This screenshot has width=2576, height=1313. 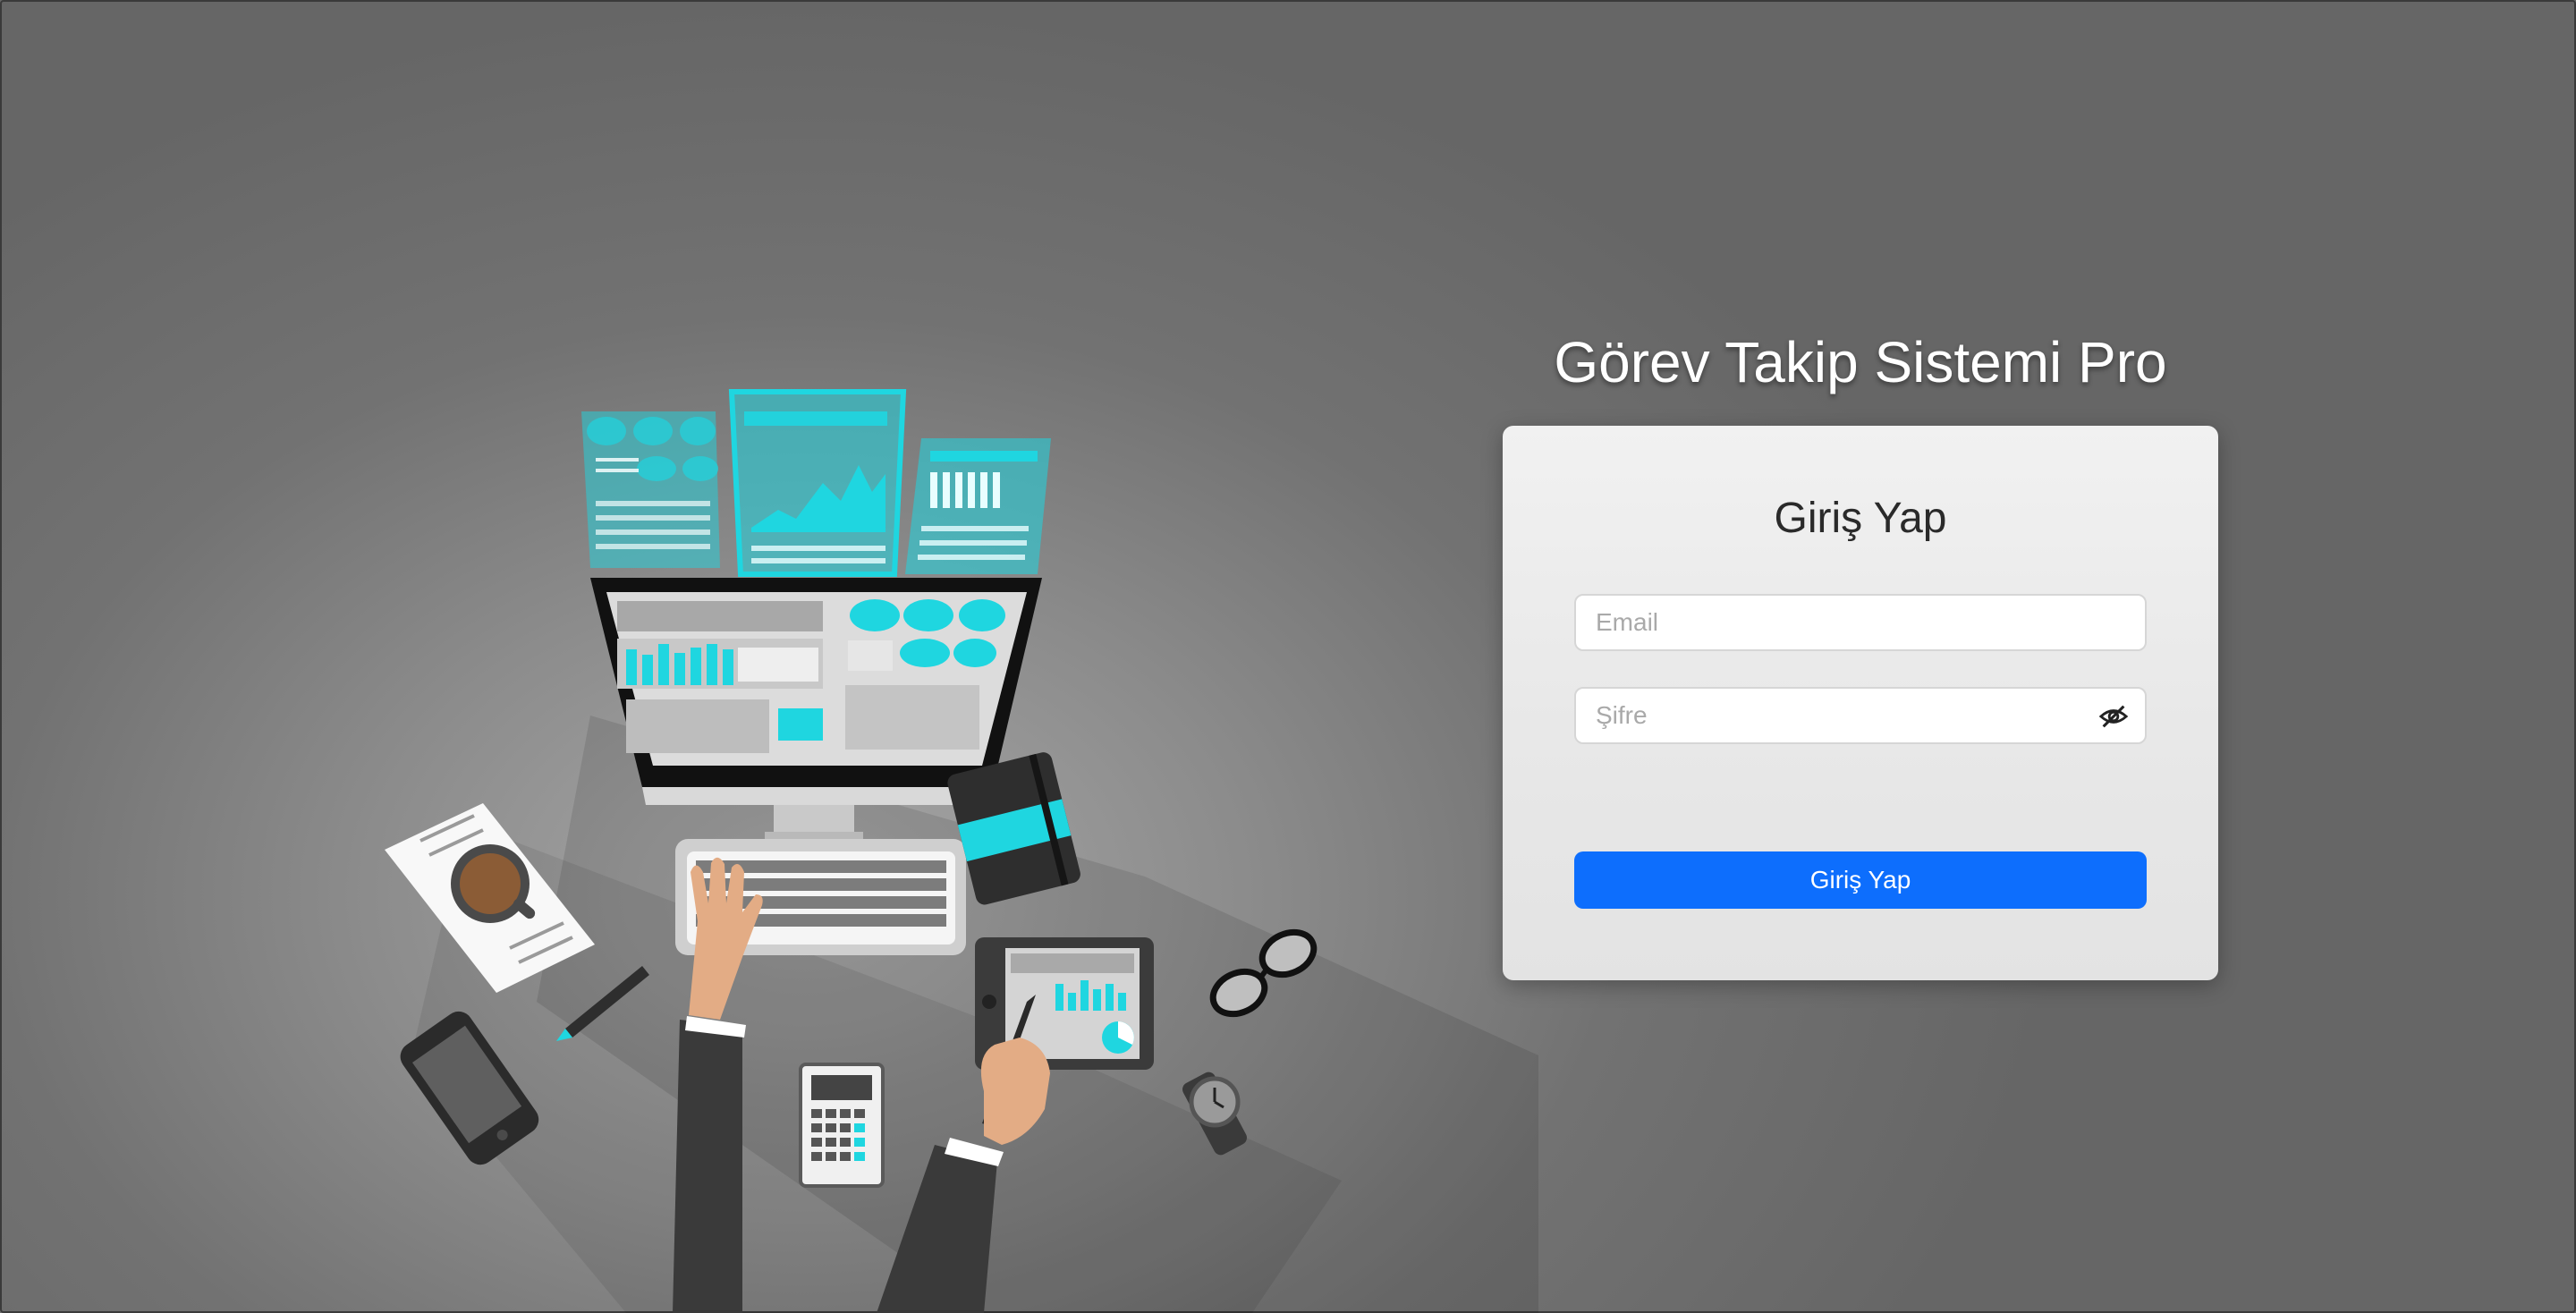 What do you see at coordinates (1860, 362) in the screenshot?
I see `app-title: Görev Takip Sistemi Pro` at bounding box center [1860, 362].